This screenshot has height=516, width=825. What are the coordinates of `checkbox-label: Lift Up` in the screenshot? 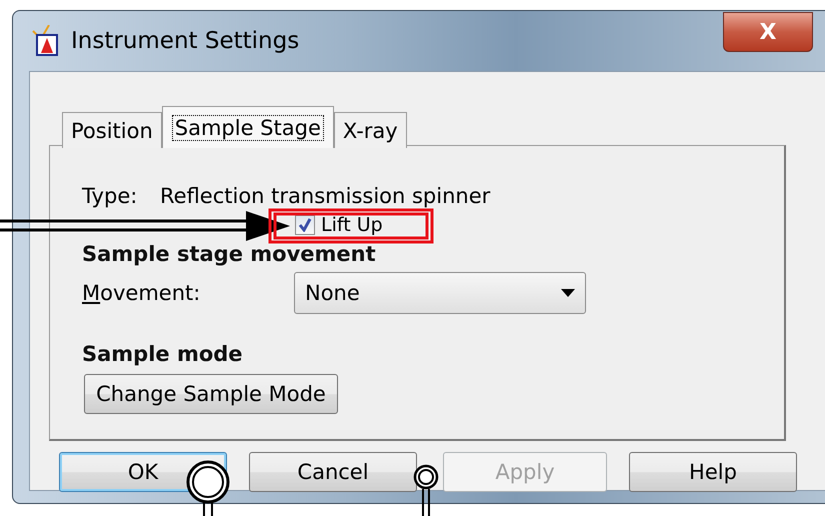 It's located at (352, 225).